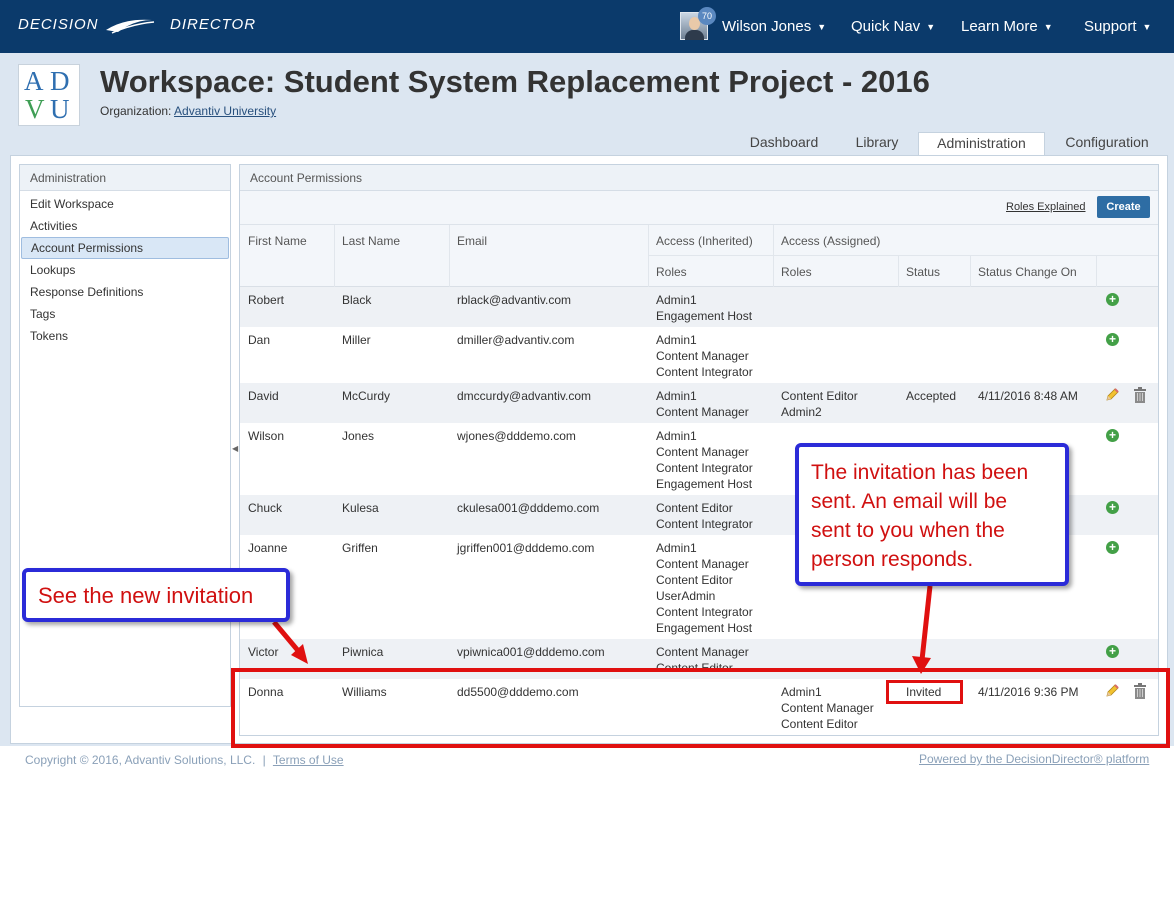  What do you see at coordinates (921, 665) in the screenshot?
I see `arrow-head-icon` at bounding box center [921, 665].